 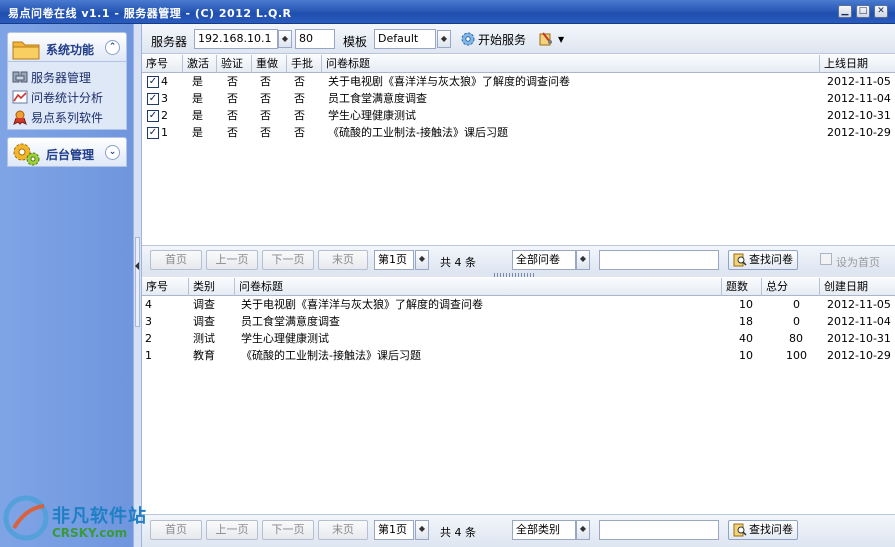 I want to click on horizontal-splitter, so click(x=518, y=275).